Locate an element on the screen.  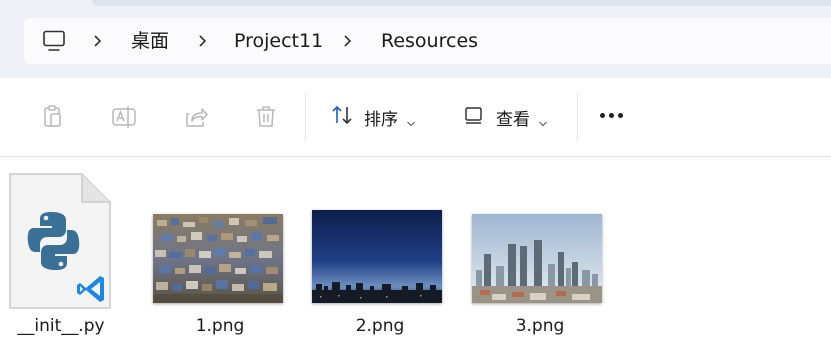
computer-icon is located at coordinates (54, 41).